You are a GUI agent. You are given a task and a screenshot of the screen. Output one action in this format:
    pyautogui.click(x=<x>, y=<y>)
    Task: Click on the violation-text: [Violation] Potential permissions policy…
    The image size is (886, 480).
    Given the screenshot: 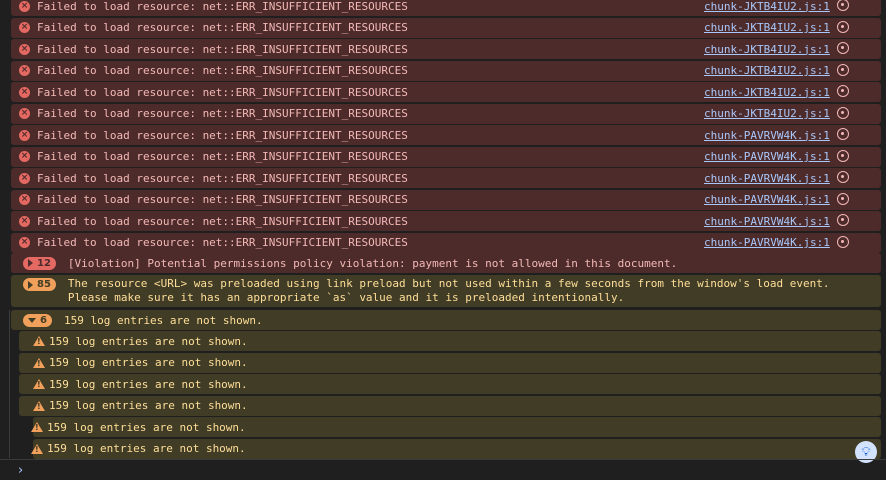 What is the action you would take?
    pyautogui.click(x=372, y=263)
    